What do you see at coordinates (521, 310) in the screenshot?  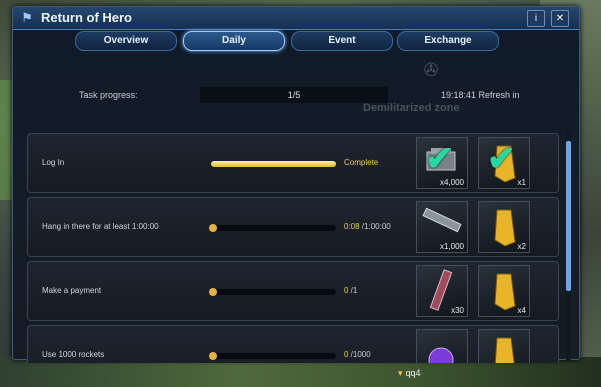 I see `reward-quantity: x4` at bounding box center [521, 310].